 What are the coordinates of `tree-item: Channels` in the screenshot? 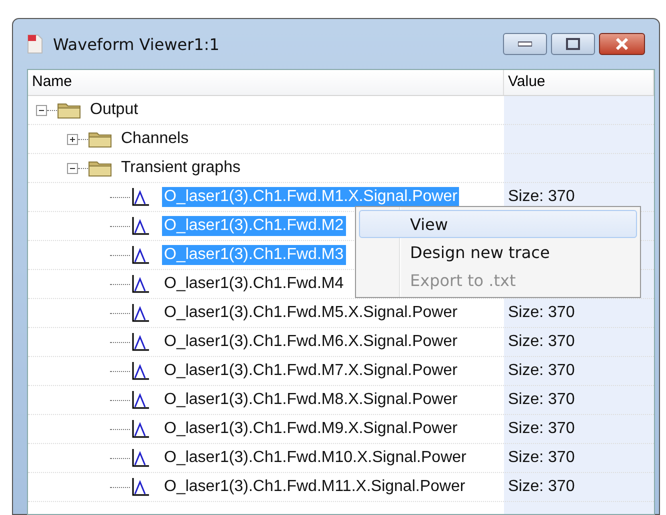 It's located at (155, 139).